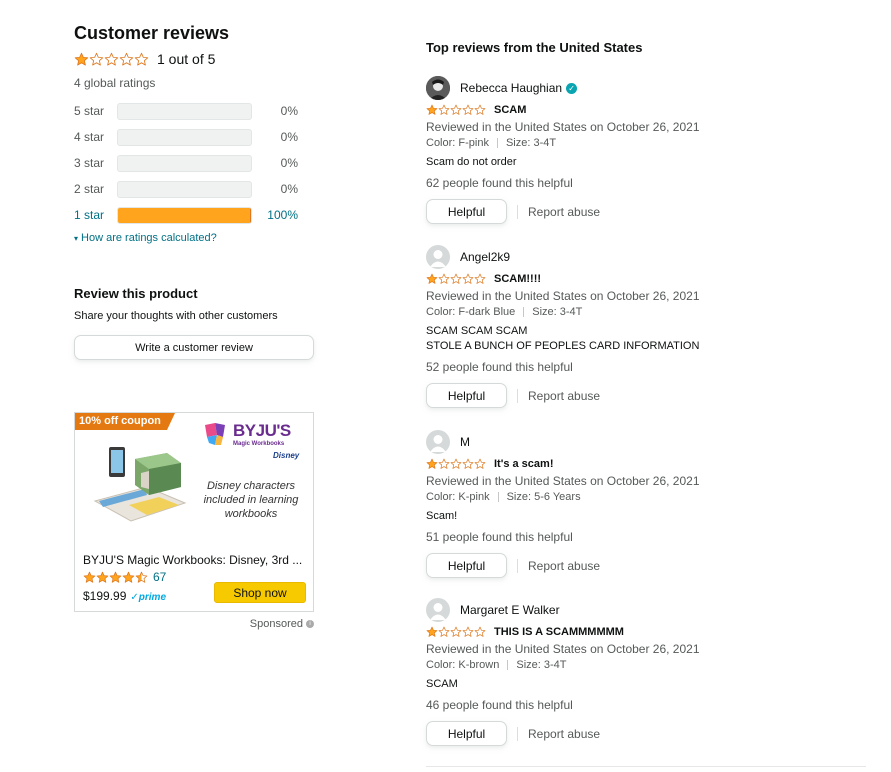  What do you see at coordinates (260, 592) in the screenshot?
I see `shop-now-button: Shop now` at bounding box center [260, 592].